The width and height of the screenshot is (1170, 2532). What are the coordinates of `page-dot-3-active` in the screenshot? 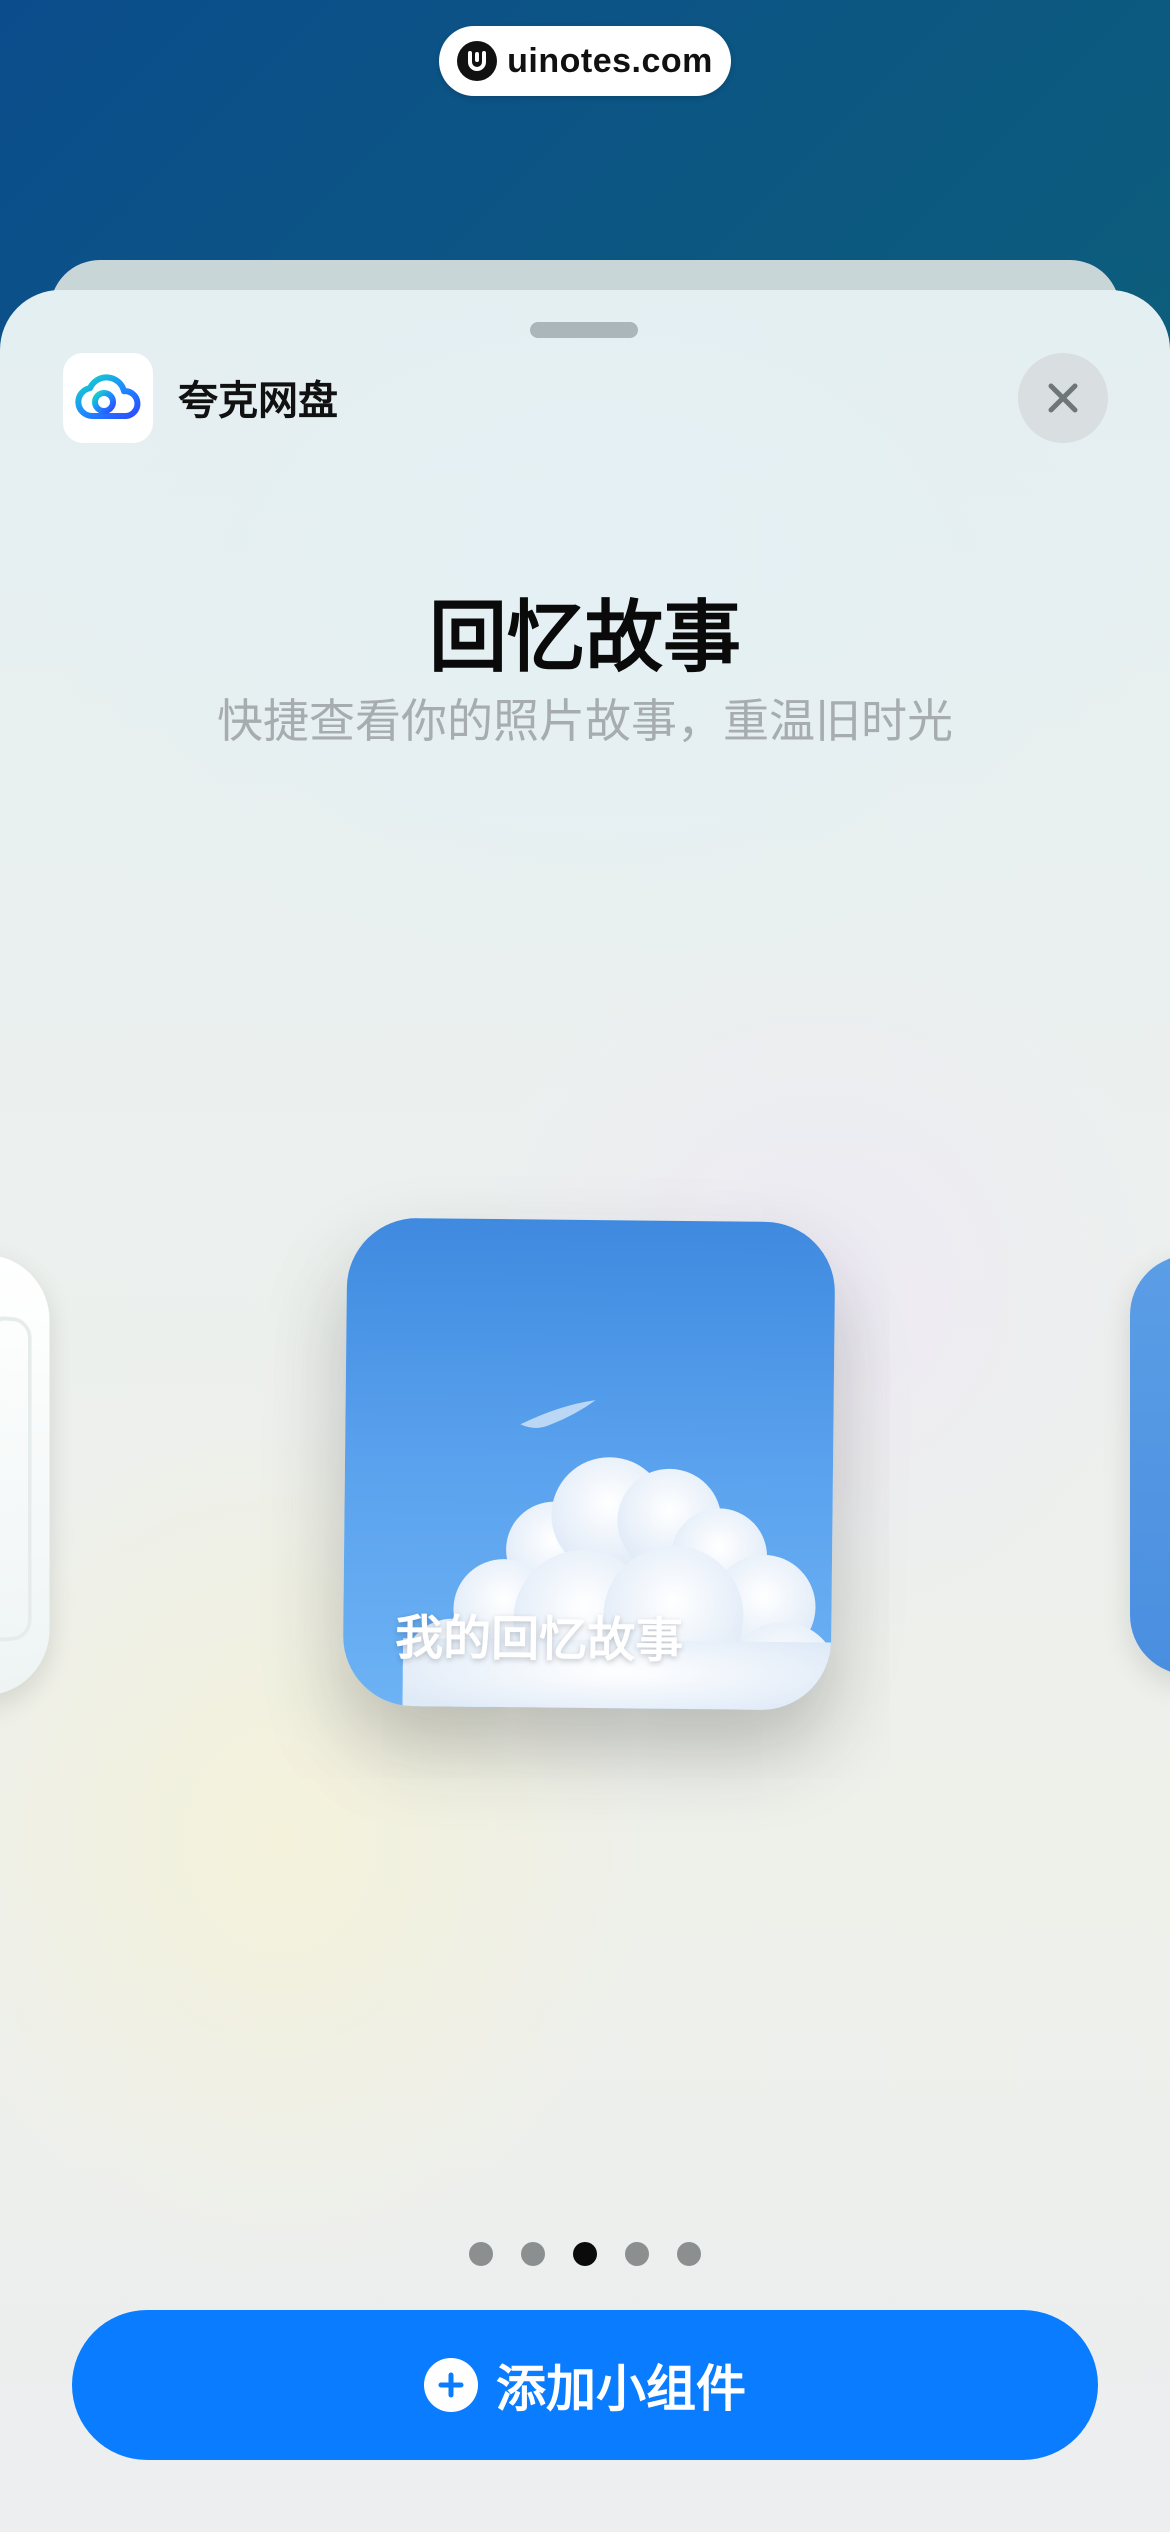 It's located at (585, 2254).